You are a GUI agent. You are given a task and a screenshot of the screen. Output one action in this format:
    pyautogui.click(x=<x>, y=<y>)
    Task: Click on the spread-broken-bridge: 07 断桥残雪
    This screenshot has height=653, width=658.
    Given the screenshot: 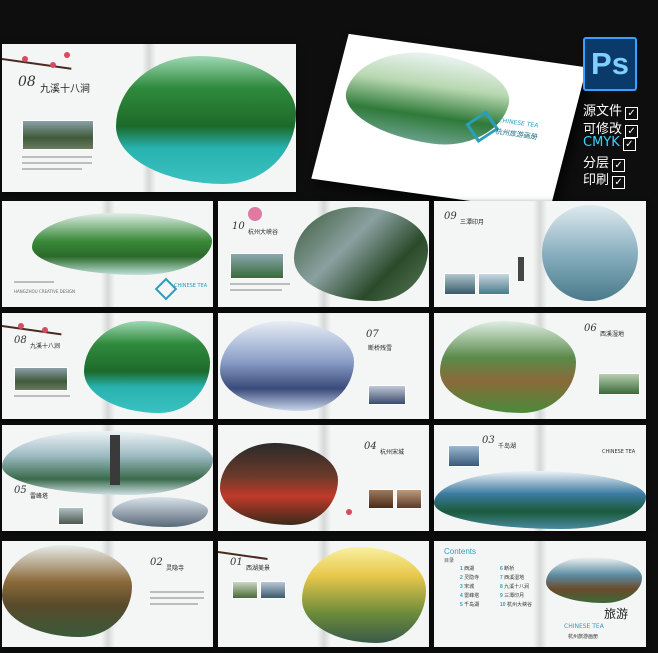 What is the action you would take?
    pyautogui.click(x=323, y=366)
    